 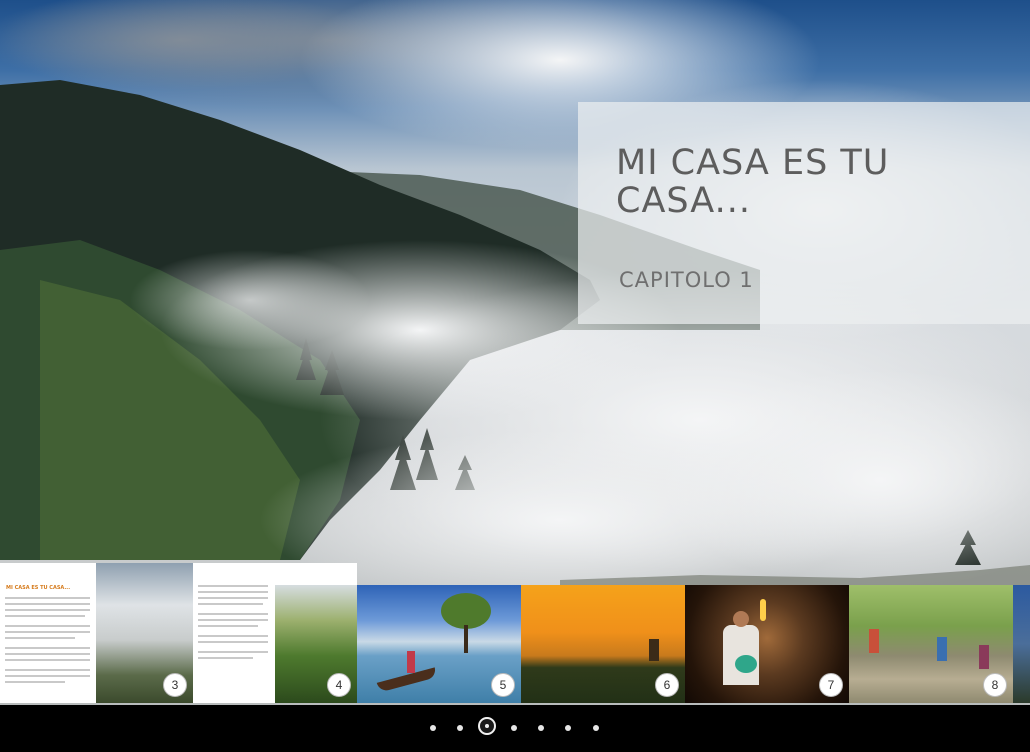 What do you see at coordinates (1021, 644) in the screenshot?
I see `thumbnail-page-next` at bounding box center [1021, 644].